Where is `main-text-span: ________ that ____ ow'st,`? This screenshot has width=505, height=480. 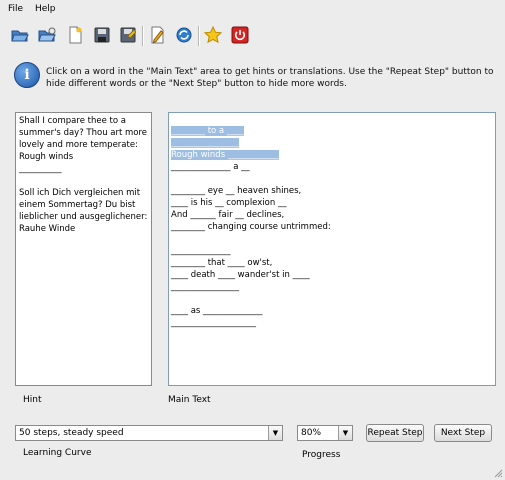
main-text-span: ________ that ____ ow'st, is located at coordinates (221, 263).